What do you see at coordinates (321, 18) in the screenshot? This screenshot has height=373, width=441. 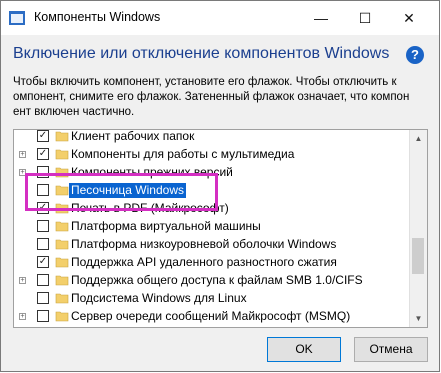 I see `minimize-button: —` at bounding box center [321, 18].